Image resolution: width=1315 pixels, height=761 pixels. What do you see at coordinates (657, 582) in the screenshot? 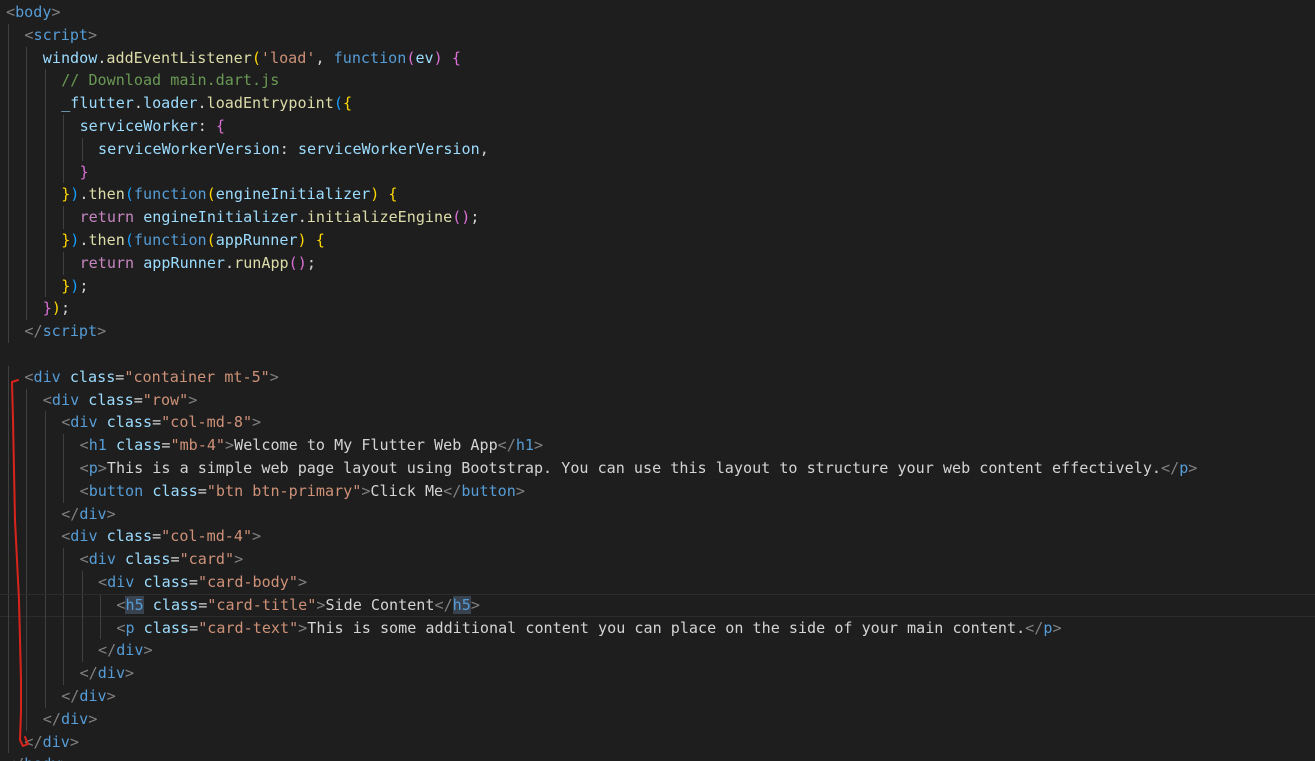
I see `code-line: <div class="card-body">` at bounding box center [657, 582].